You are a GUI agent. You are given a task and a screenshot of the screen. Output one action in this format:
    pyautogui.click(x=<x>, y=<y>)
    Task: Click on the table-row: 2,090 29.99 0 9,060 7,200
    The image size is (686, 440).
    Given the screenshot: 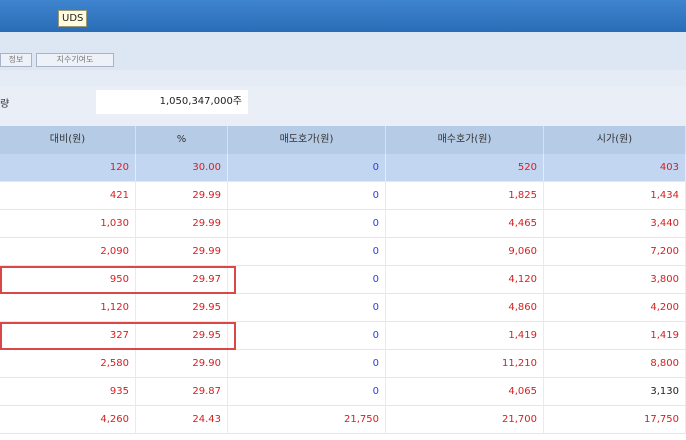 What is the action you would take?
    pyautogui.click(x=343, y=252)
    